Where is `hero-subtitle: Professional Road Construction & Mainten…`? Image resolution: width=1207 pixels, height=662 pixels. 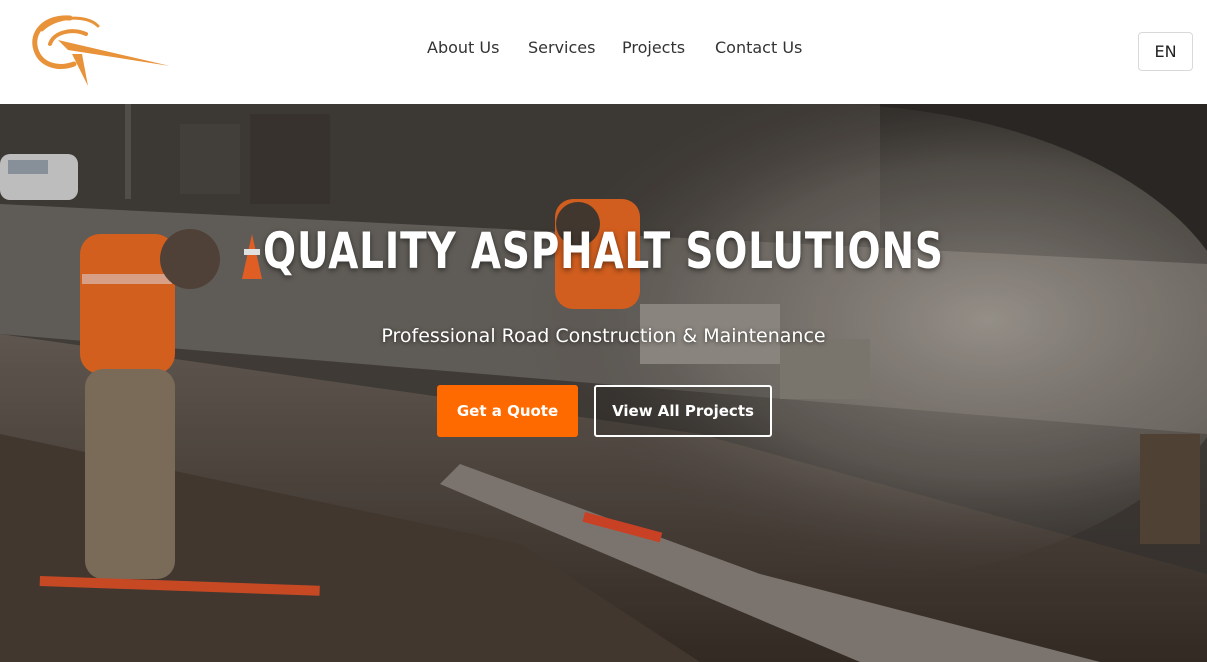
hero-subtitle: Professional Road Construction & Mainten… is located at coordinates (603, 336).